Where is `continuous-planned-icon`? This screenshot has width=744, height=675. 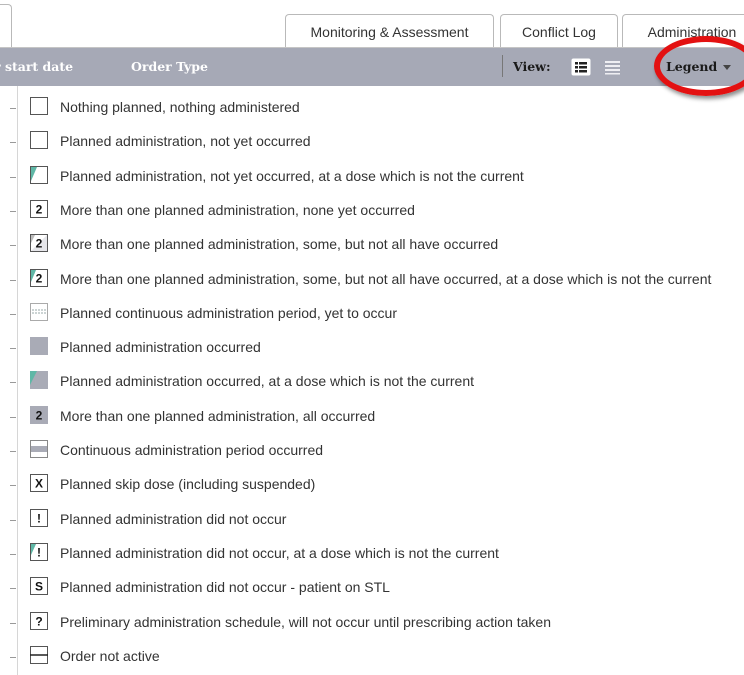 continuous-planned-icon is located at coordinates (39, 311).